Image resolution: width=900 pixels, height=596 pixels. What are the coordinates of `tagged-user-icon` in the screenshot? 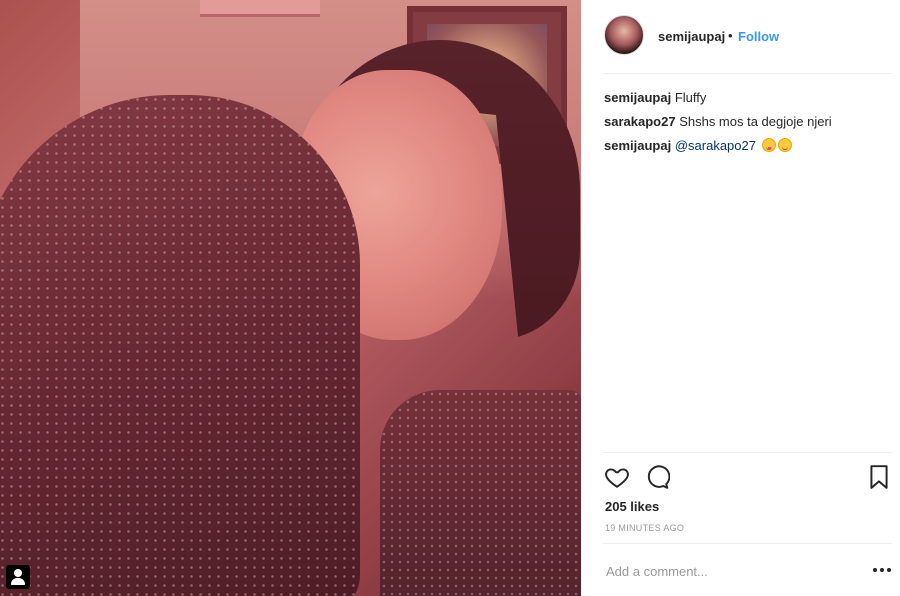 It's located at (18, 577).